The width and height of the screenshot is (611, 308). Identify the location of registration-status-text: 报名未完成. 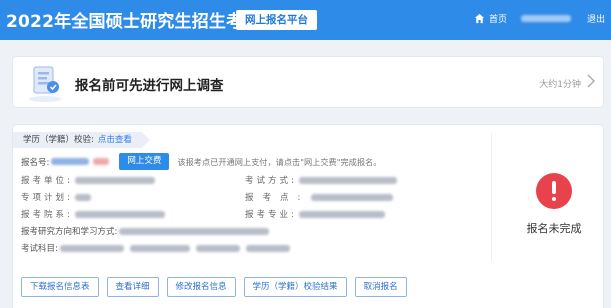
(554, 228).